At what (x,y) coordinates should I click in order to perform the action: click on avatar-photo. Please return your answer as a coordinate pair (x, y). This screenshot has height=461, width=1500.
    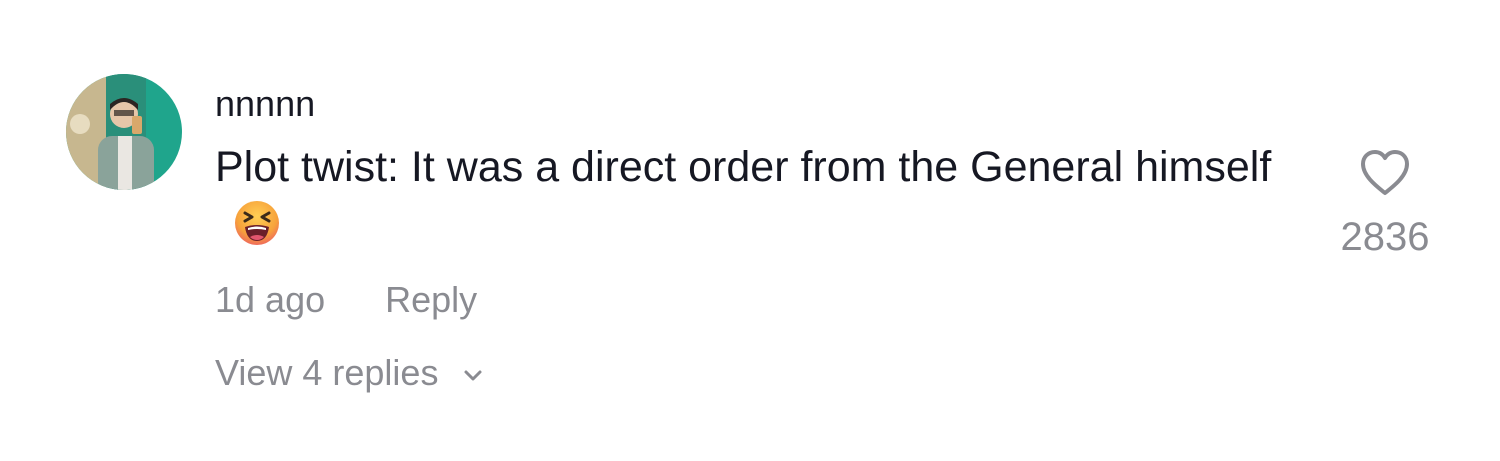
    Looking at the image, I should click on (124, 132).